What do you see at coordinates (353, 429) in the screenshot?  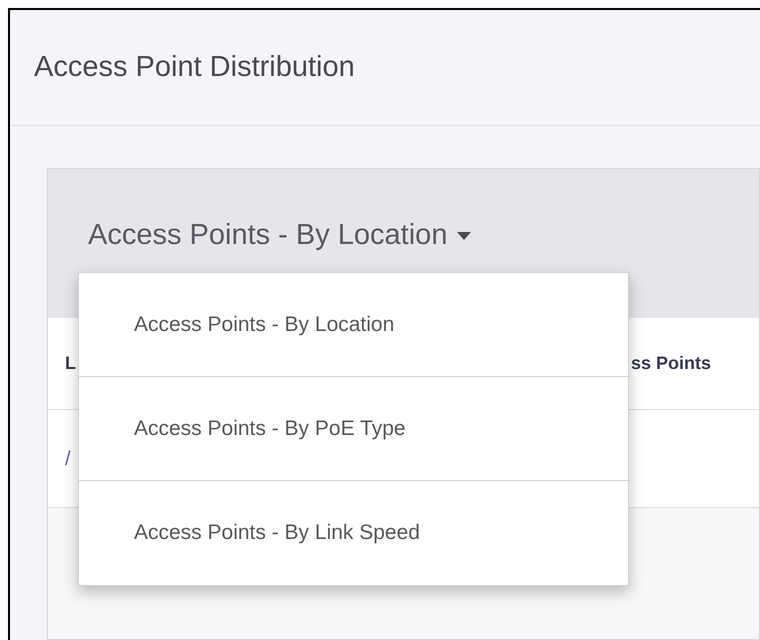 I see `menu-item: Access Points - By PoE Type` at bounding box center [353, 429].